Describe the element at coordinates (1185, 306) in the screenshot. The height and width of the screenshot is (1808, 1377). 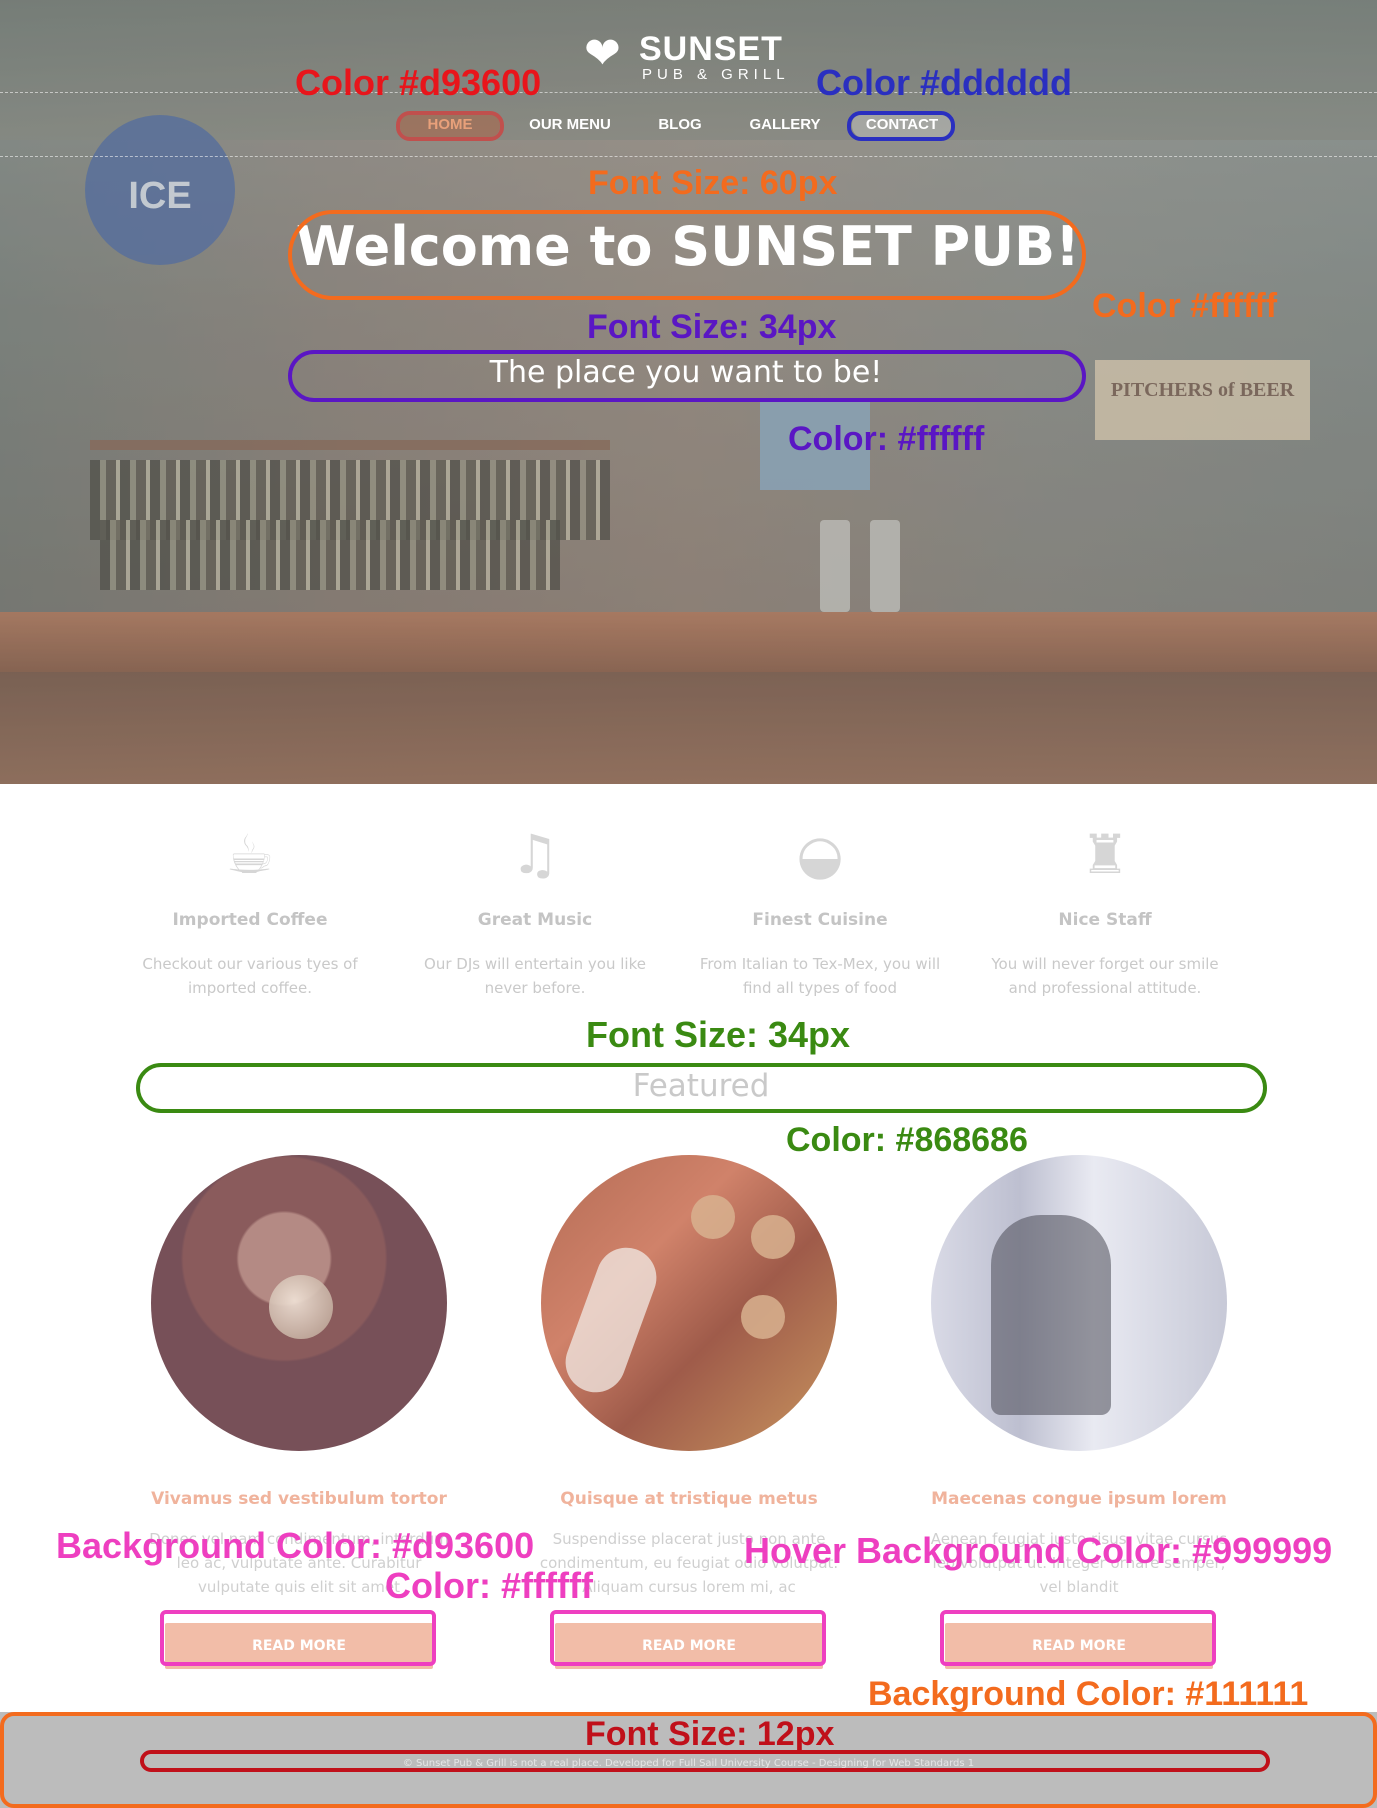
I see `annotation-title-color: Color #ffffff` at that location.